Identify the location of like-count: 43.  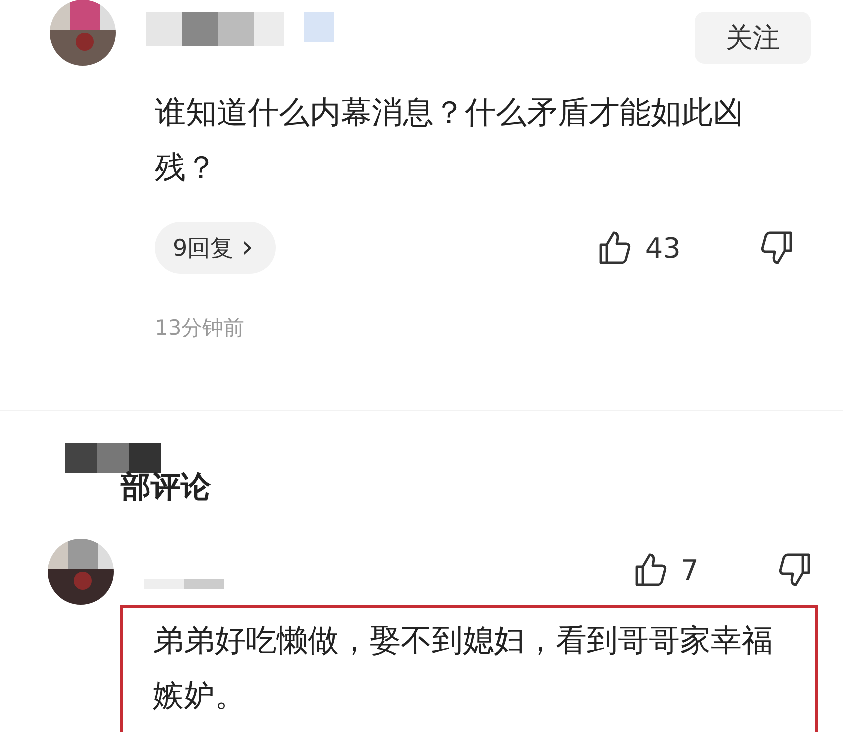
(663, 248).